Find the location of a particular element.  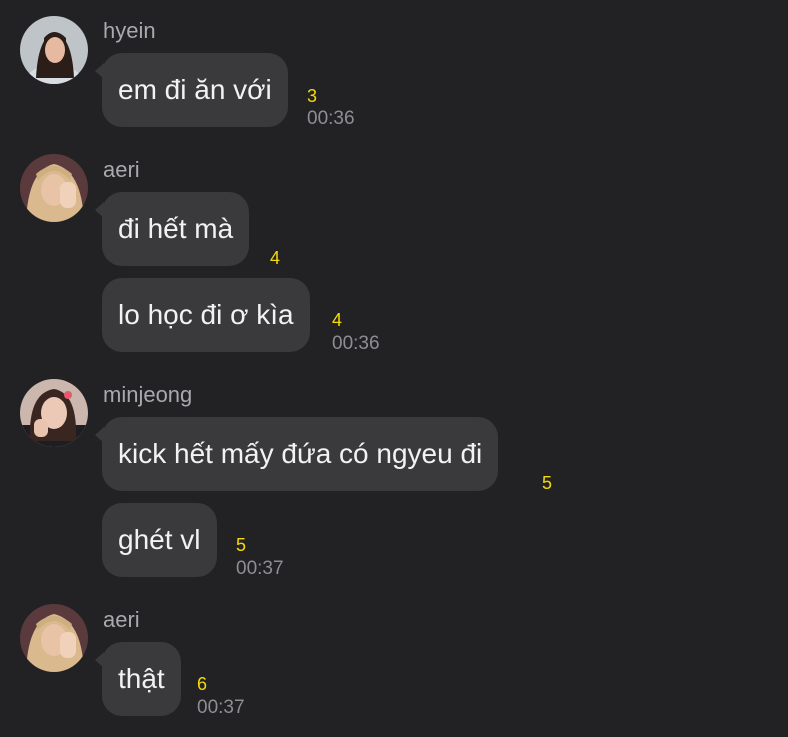

sender-name: minjeong is located at coordinates (148, 394).